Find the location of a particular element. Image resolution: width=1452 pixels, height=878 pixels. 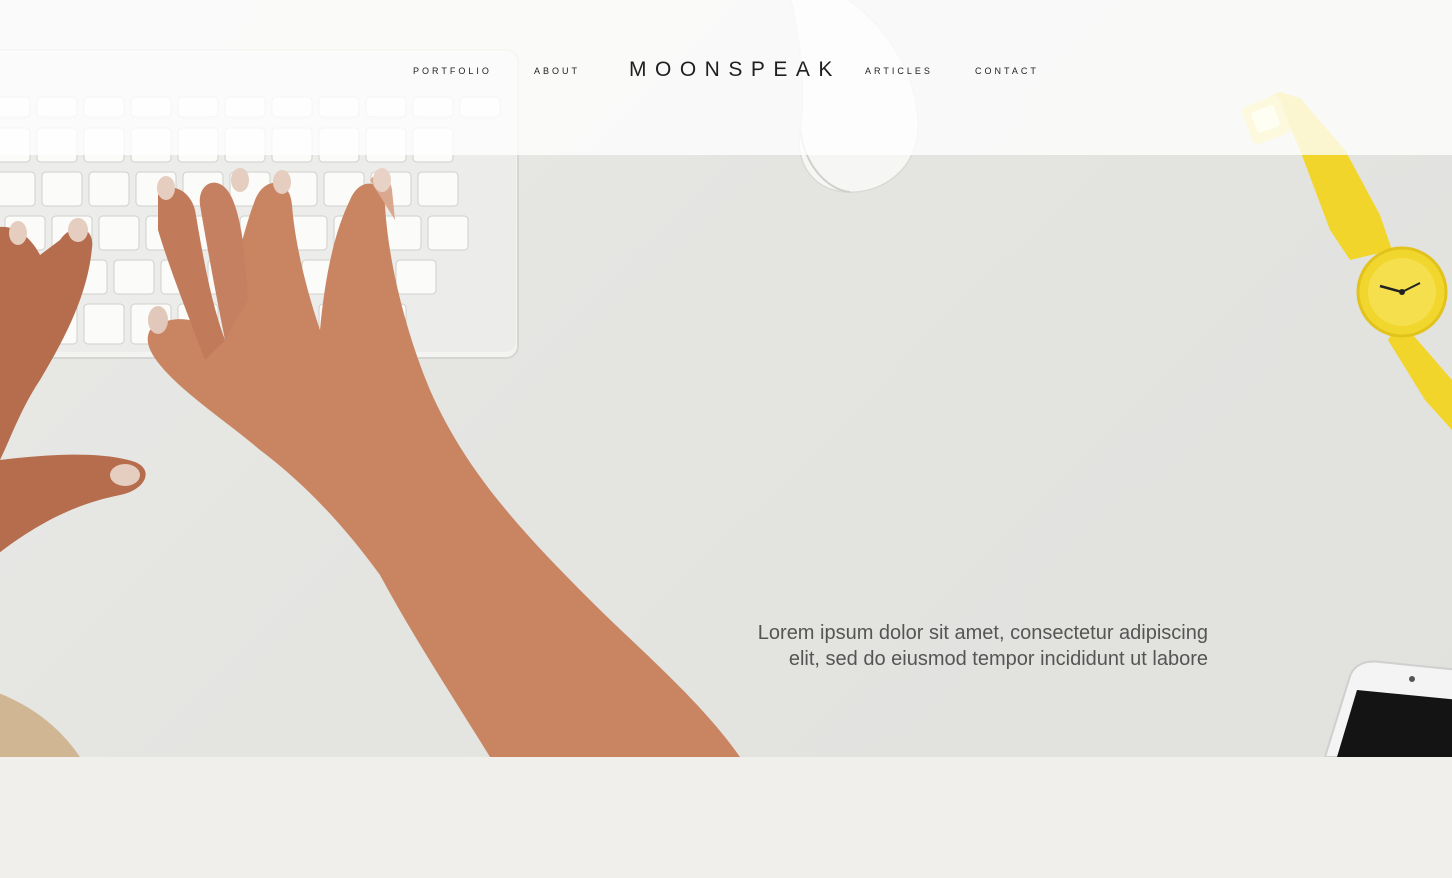

nav-link-contact: CONTACT is located at coordinates (1007, 71).